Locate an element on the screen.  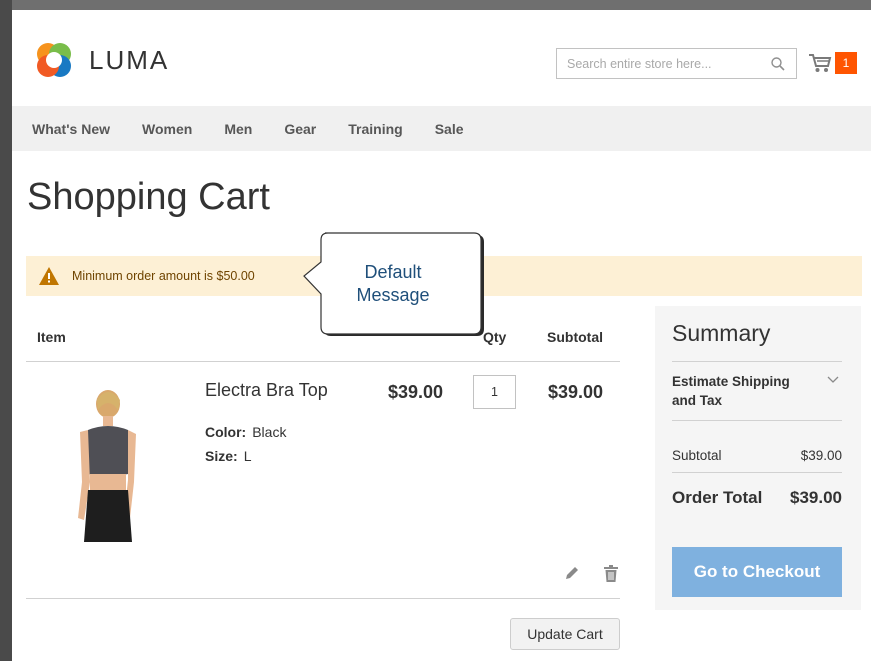
nav-item-men: Men is located at coordinates (238, 129).